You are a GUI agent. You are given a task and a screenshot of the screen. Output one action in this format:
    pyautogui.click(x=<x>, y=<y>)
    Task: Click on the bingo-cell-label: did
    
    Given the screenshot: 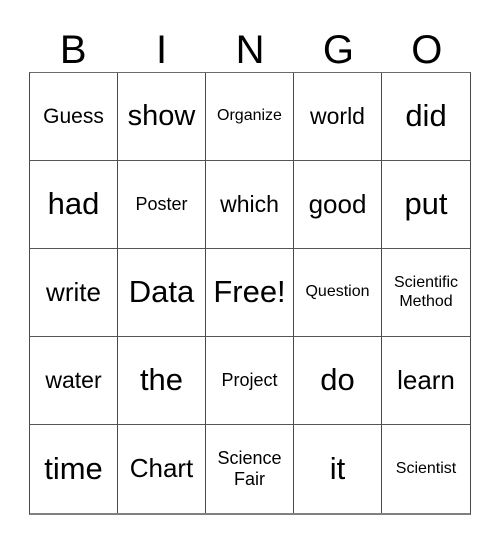 What is the action you would take?
    pyautogui.click(x=426, y=116)
    